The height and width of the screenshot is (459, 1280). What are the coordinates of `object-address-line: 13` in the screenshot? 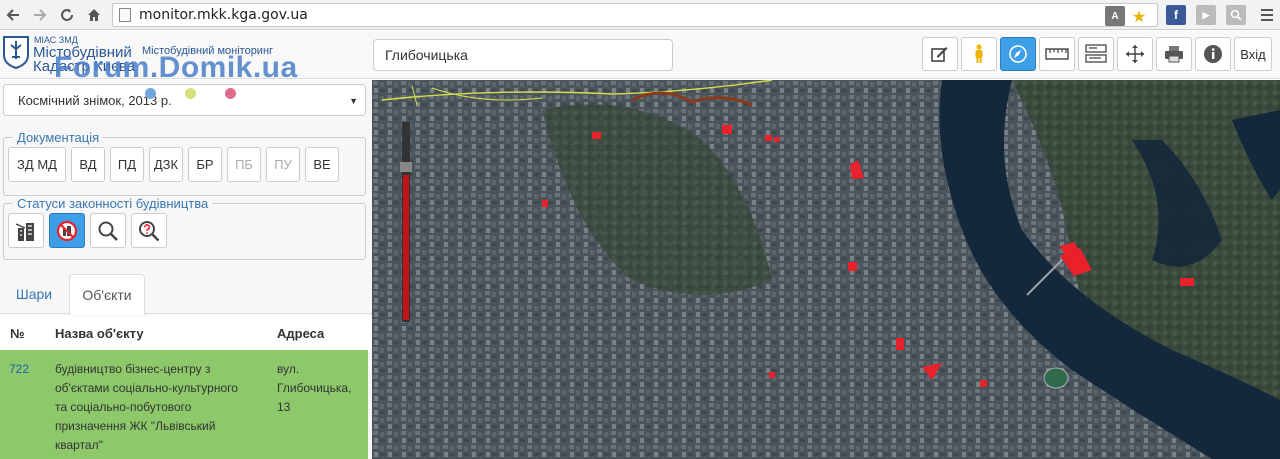 It's located at (284, 407).